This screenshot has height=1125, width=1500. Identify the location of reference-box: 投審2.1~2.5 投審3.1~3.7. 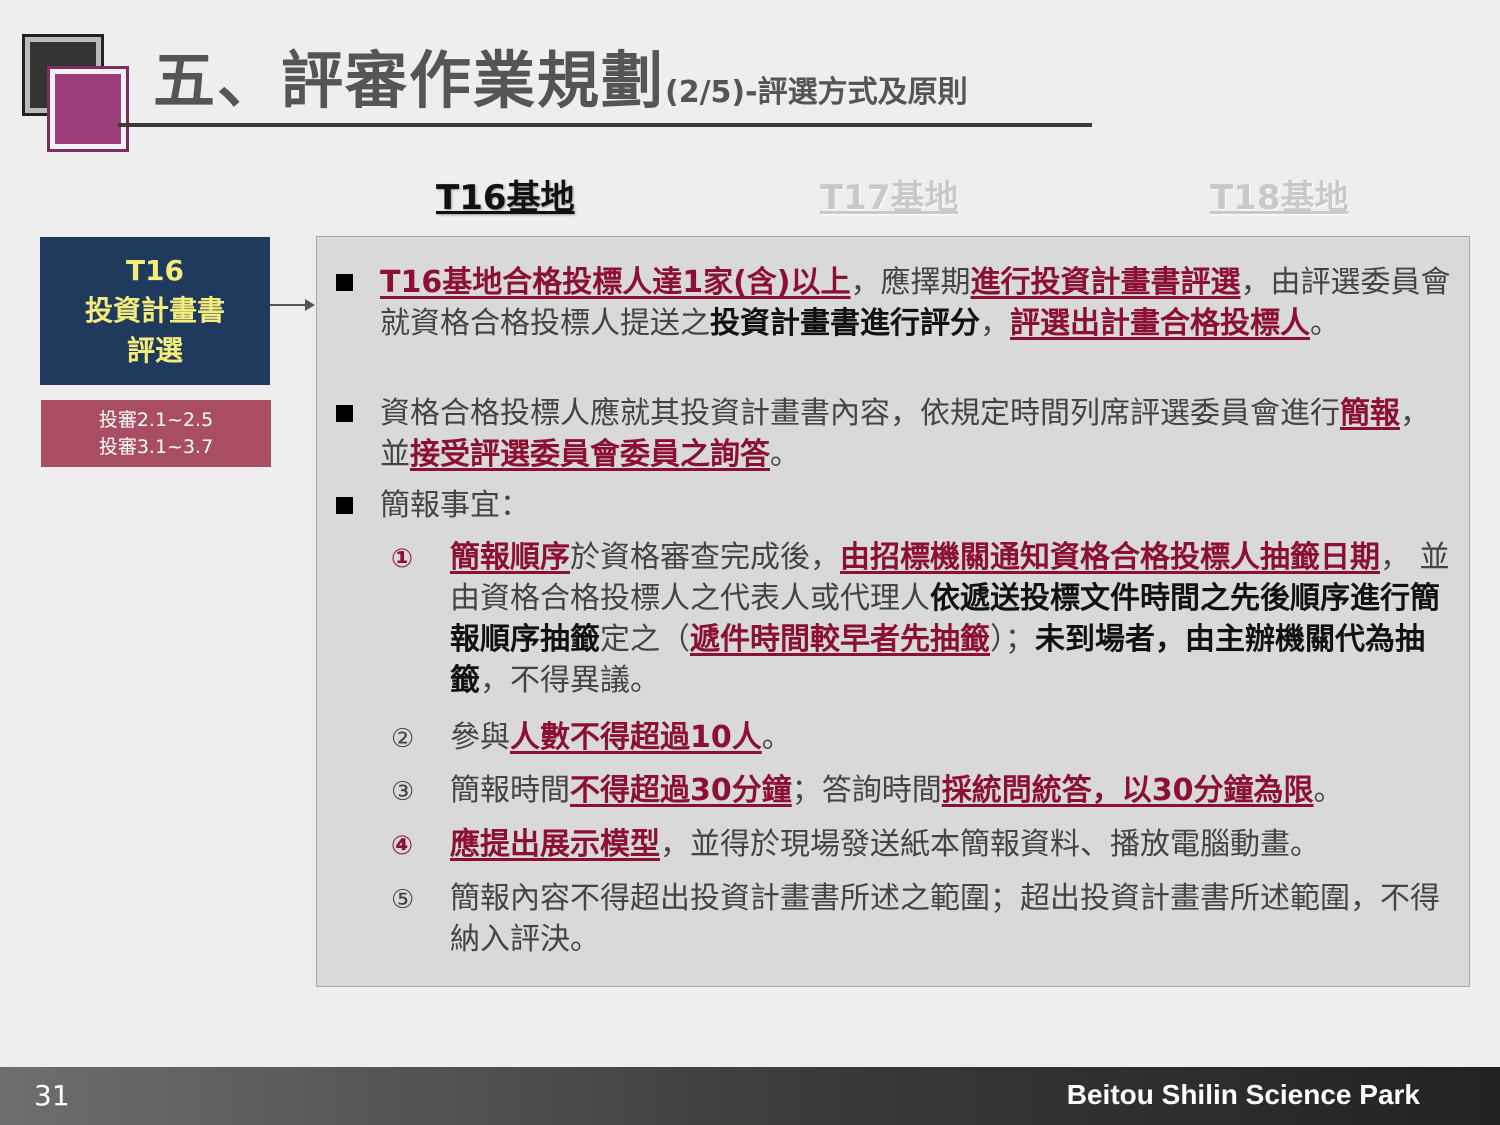
(156, 433).